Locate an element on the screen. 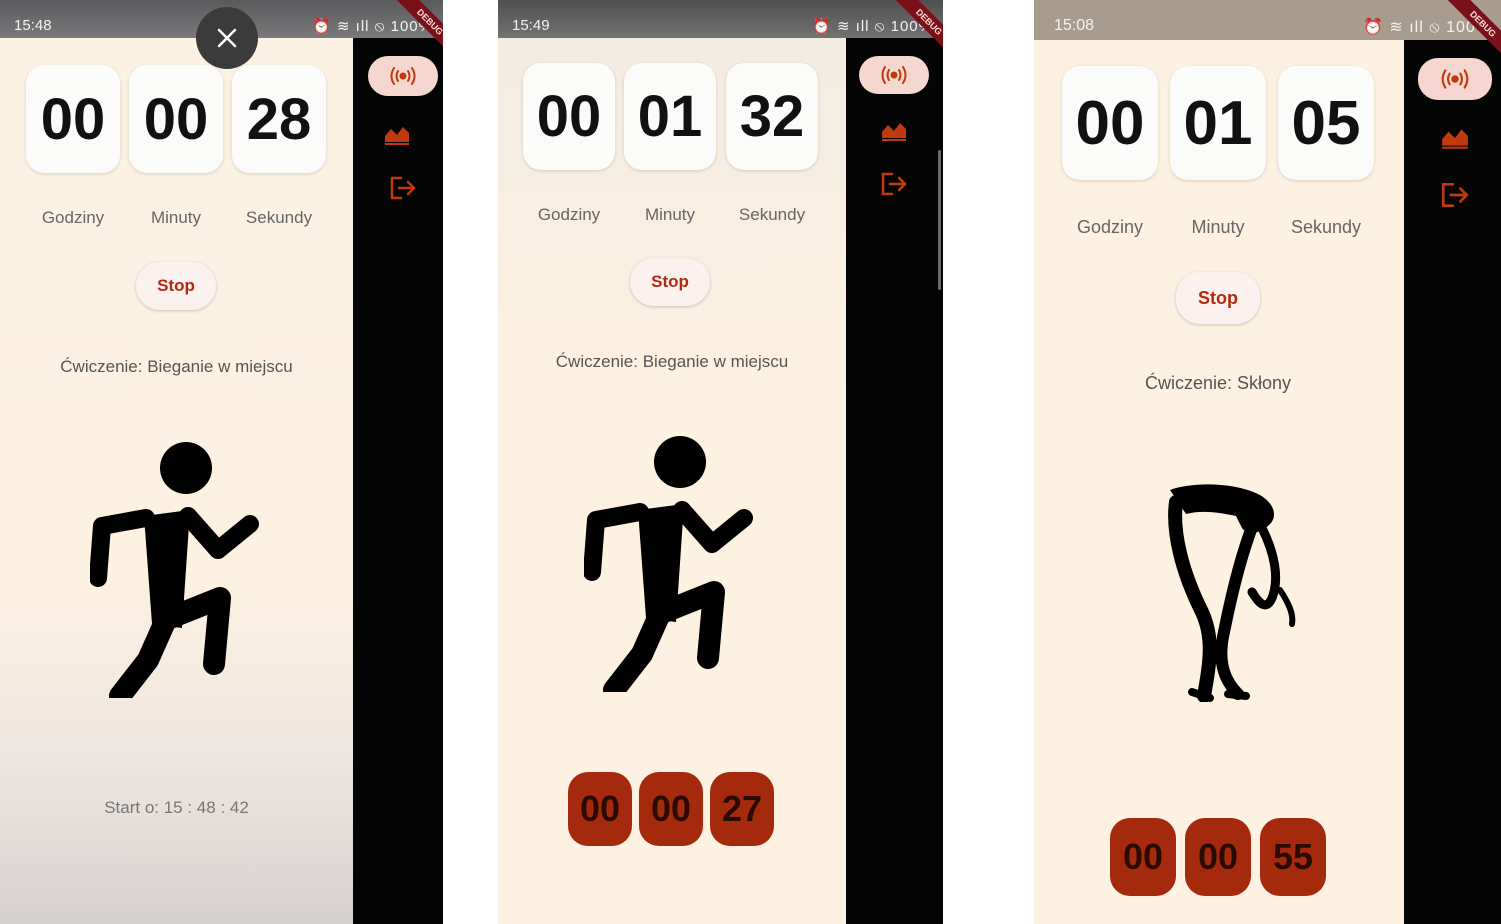 This screenshot has height=924, width=1501. status-icons: ⏰ ≋ ıll ⦸ 100% is located at coordinates (372, 26).